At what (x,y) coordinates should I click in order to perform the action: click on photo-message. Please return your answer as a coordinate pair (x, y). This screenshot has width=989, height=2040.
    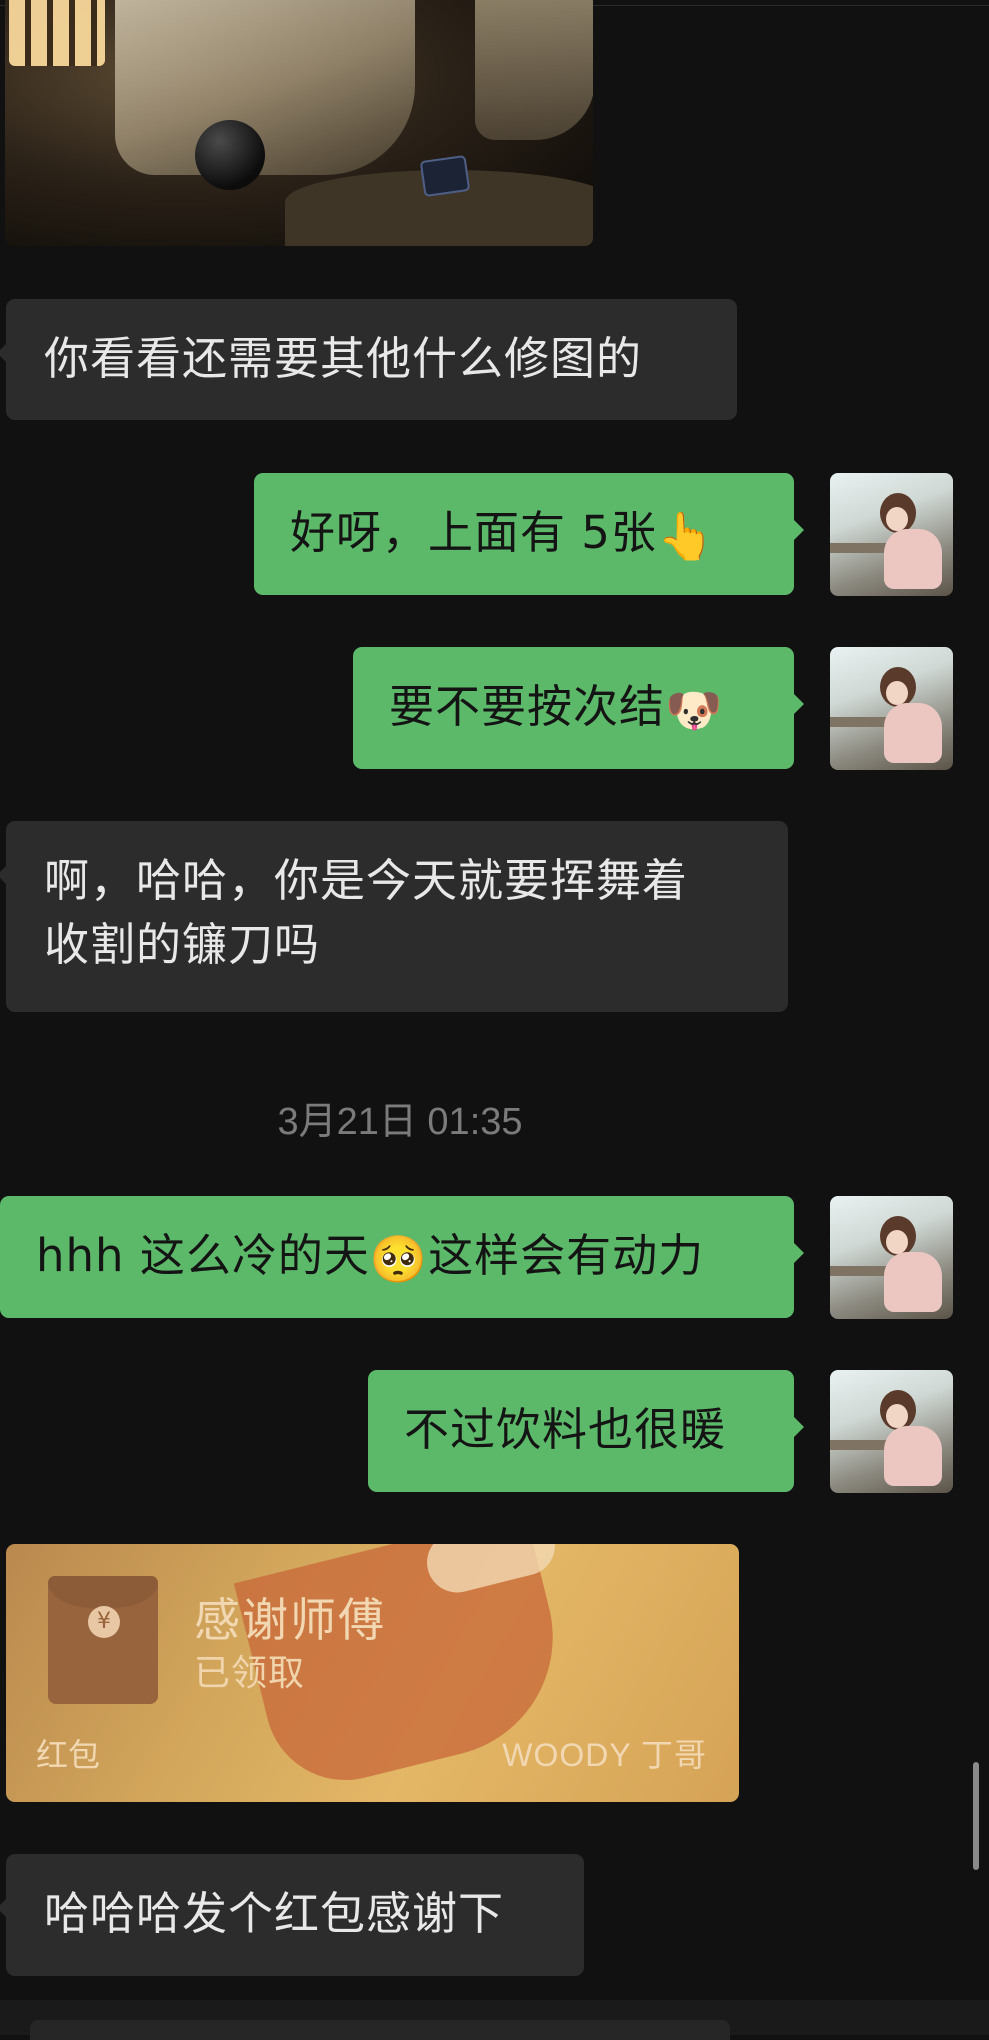
    Looking at the image, I should click on (299, 123).